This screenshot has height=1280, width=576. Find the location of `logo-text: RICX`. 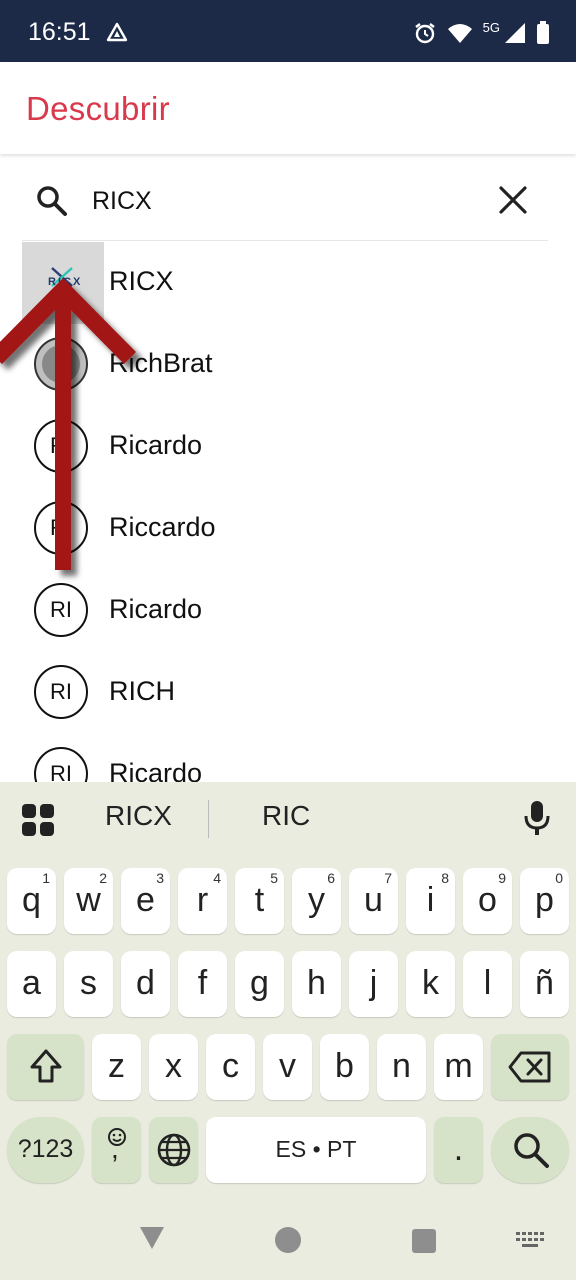

logo-text: RICX is located at coordinates (65, 282).